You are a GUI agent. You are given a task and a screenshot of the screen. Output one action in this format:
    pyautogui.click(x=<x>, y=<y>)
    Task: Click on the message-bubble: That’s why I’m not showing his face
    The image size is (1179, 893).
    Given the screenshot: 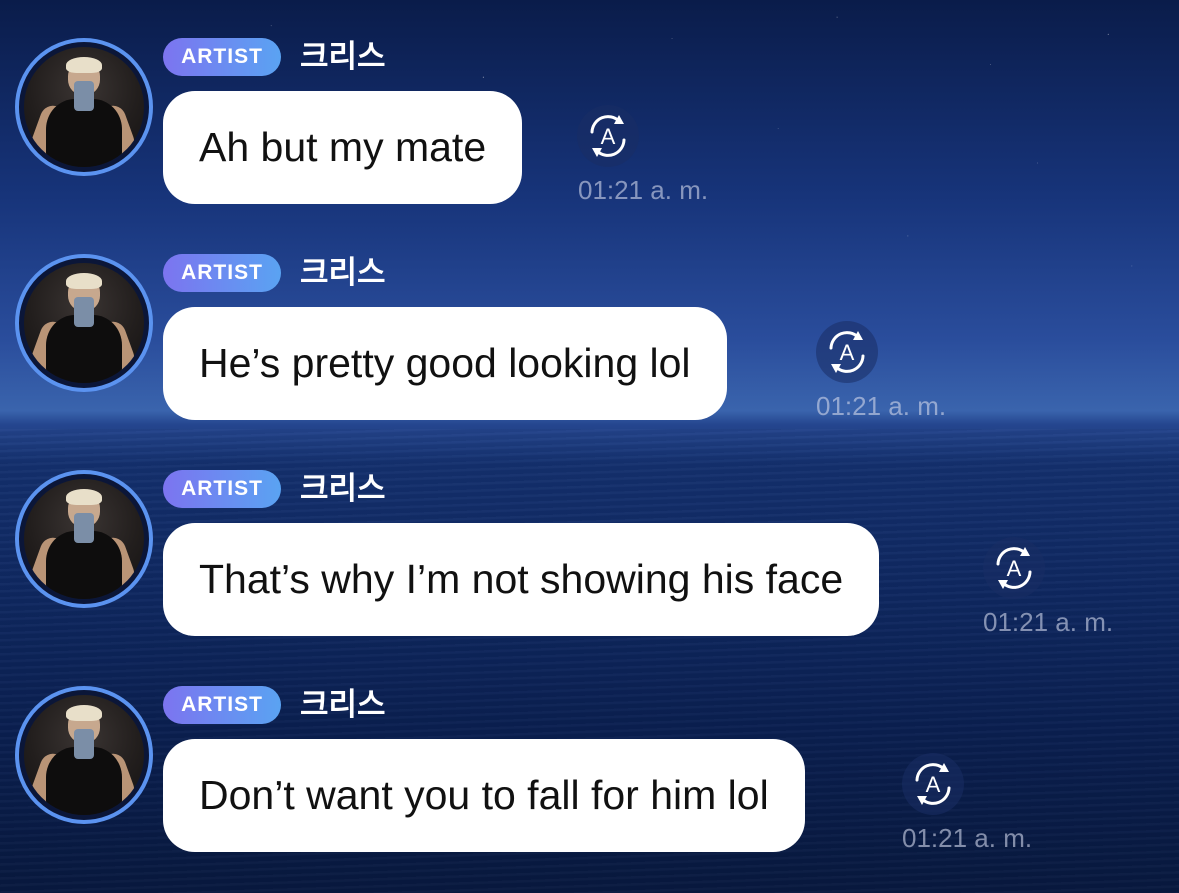 What is the action you would take?
    pyautogui.click(x=521, y=579)
    